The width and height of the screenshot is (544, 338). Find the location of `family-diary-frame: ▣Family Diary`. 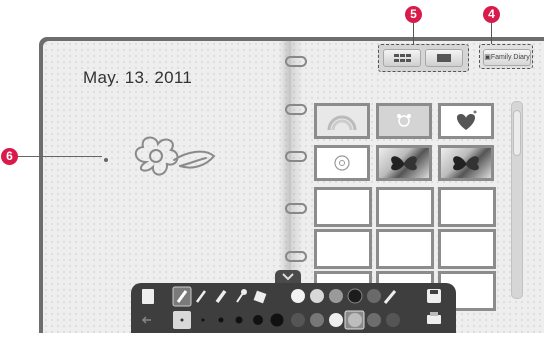

family-diary-frame: ▣Family Diary is located at coordinates (506, 56).